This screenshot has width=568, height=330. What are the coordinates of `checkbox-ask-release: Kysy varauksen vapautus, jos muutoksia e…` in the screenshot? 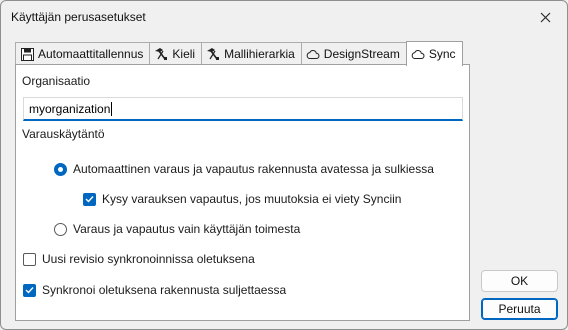 It's located at (242, 199).